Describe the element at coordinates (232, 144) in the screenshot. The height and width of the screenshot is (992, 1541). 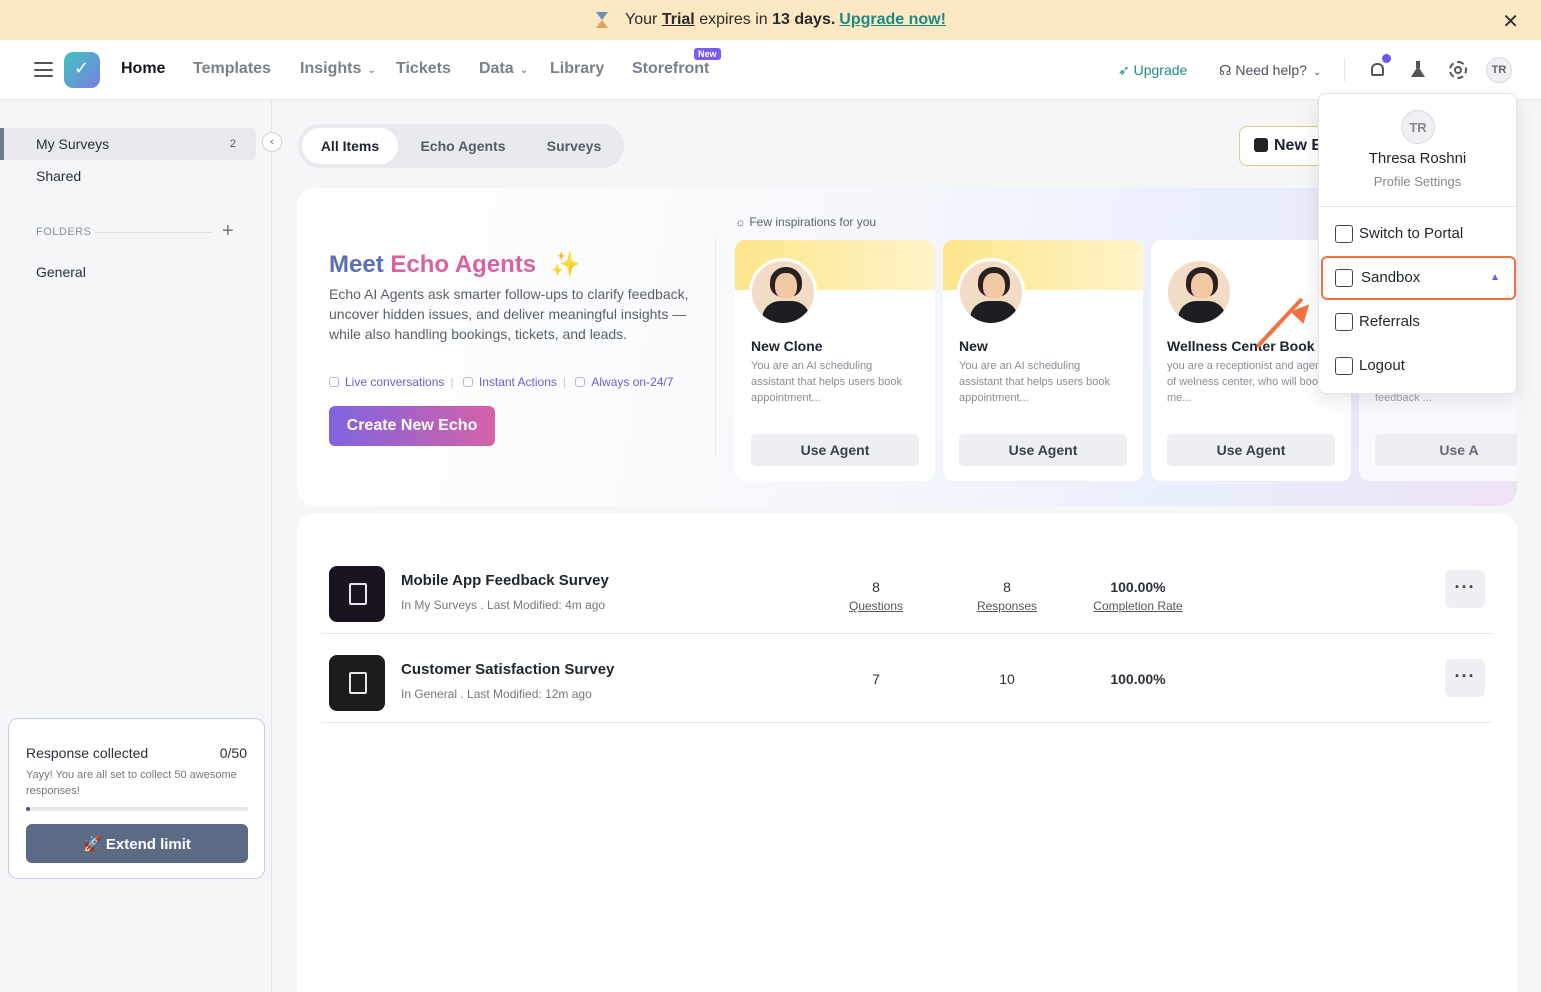
I see `sidebar-item-count: 2` at that location.